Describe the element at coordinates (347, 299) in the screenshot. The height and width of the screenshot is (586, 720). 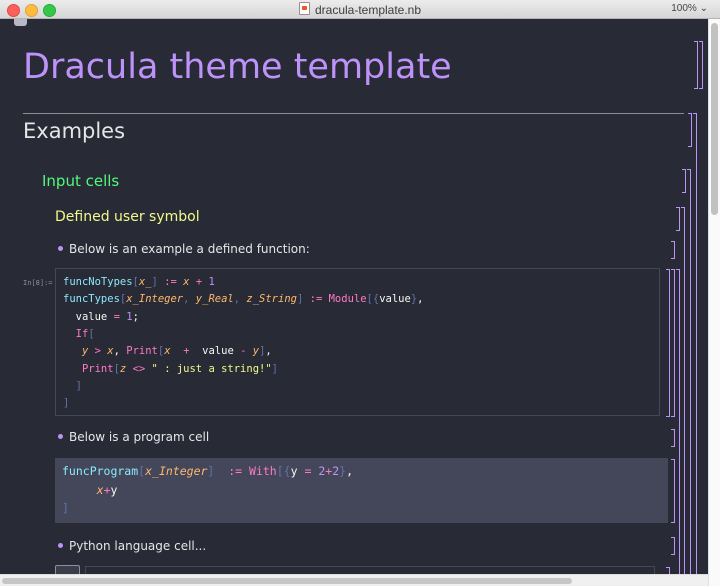
I see `code-token: Module` at that location.